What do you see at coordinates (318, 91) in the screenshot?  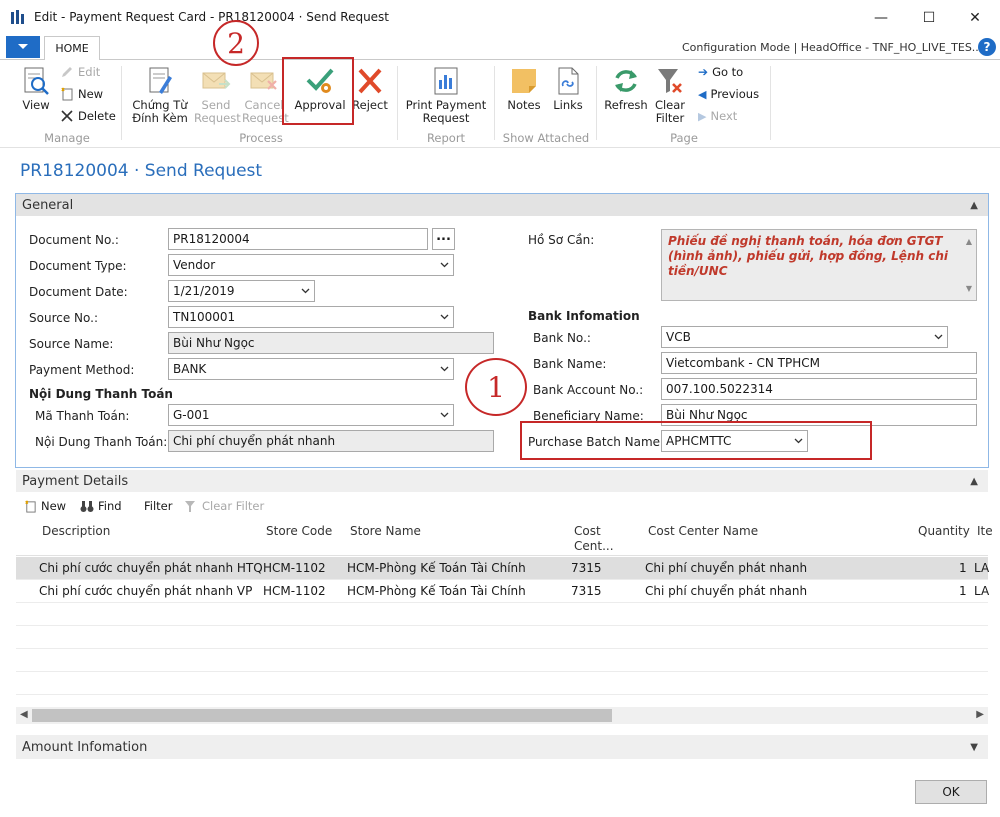 I see `annotation-highlight-approval` at bounding box center [318, 91].